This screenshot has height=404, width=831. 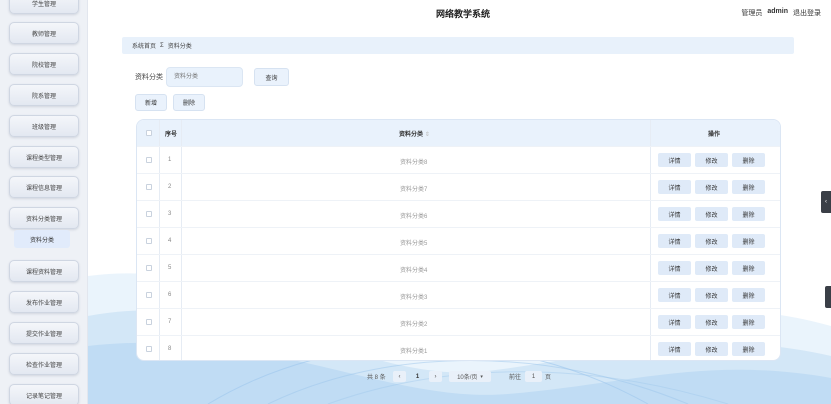 I want to click on select-all-checkbox, so click(x=149, y=133).